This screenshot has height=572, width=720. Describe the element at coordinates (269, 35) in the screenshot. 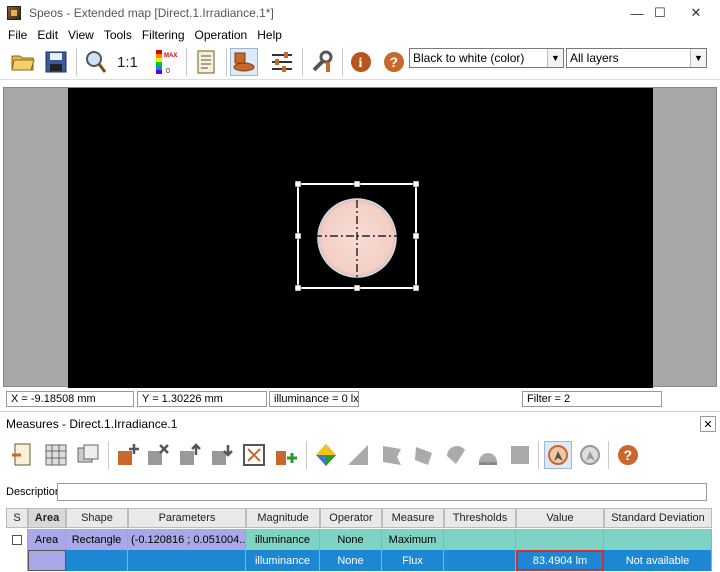

I see `menu-help: Help` at that location.